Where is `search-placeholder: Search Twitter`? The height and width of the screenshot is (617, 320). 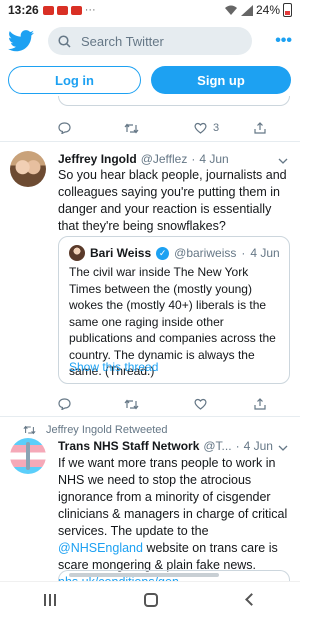
search-placeholder: Search Twitter is located at coordinates (122, 41).